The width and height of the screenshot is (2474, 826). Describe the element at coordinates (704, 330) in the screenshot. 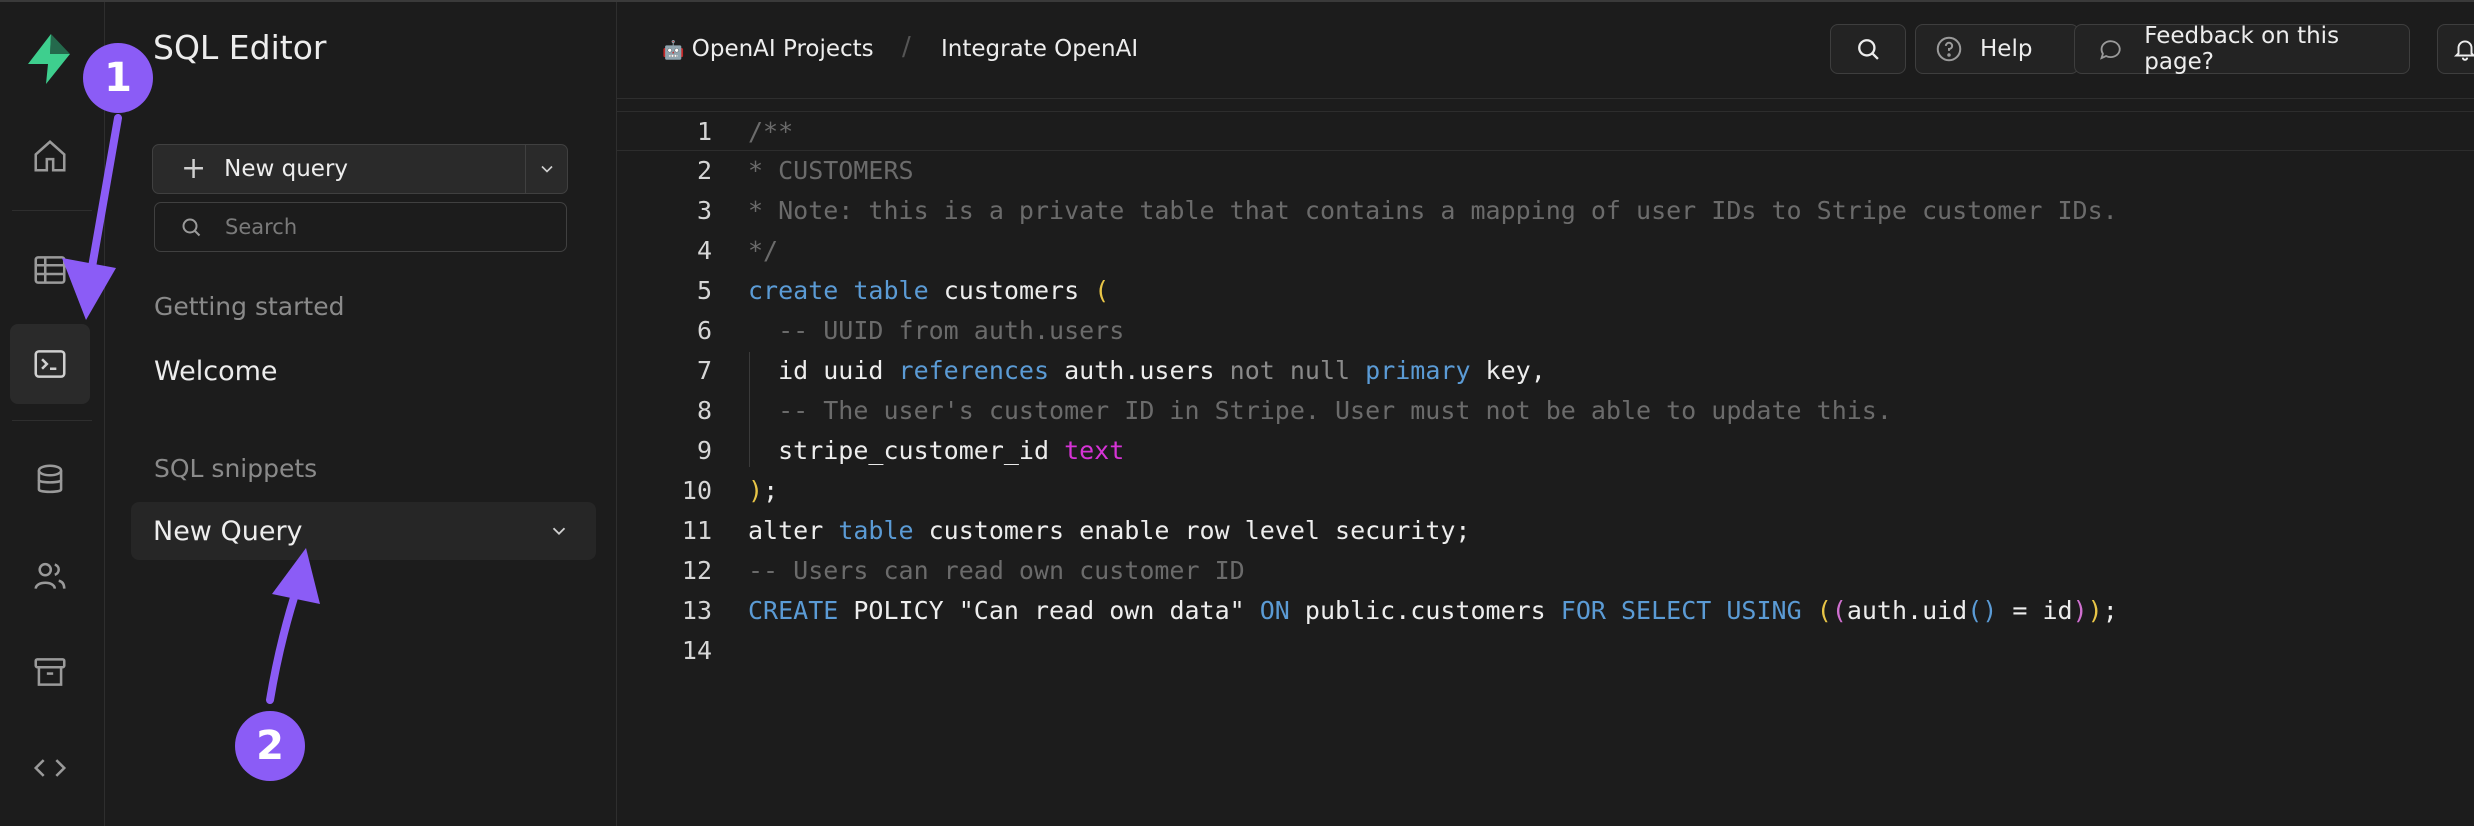

I see `line-number: 6` at that location.